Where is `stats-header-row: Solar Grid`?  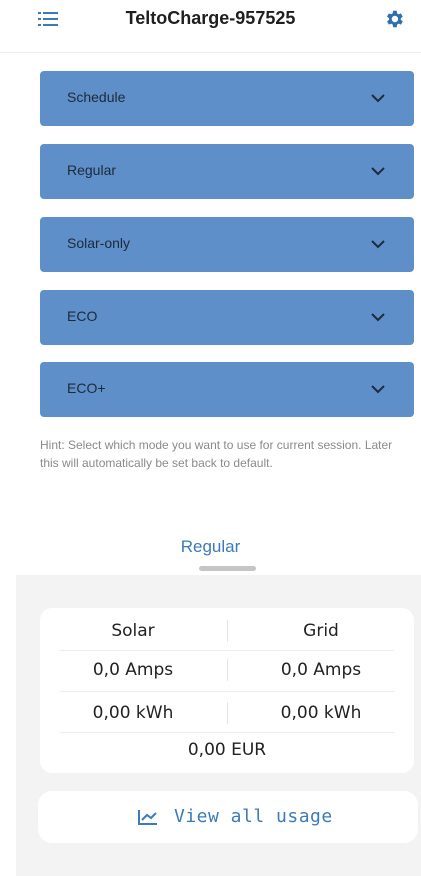 stats-header-row: Solar Grid is located at coordinates (227, 631).